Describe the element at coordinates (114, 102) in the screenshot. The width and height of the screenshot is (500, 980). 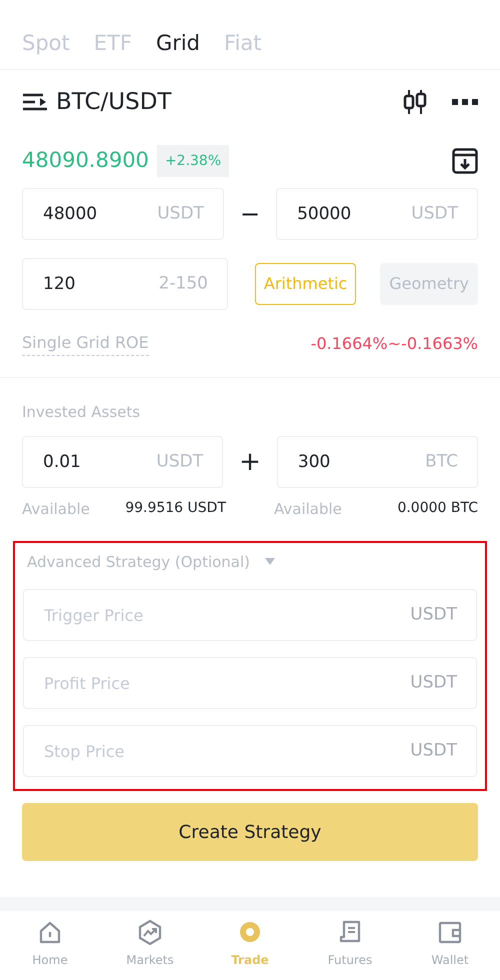
I see `pair-title: BTC/USDT` at that location.